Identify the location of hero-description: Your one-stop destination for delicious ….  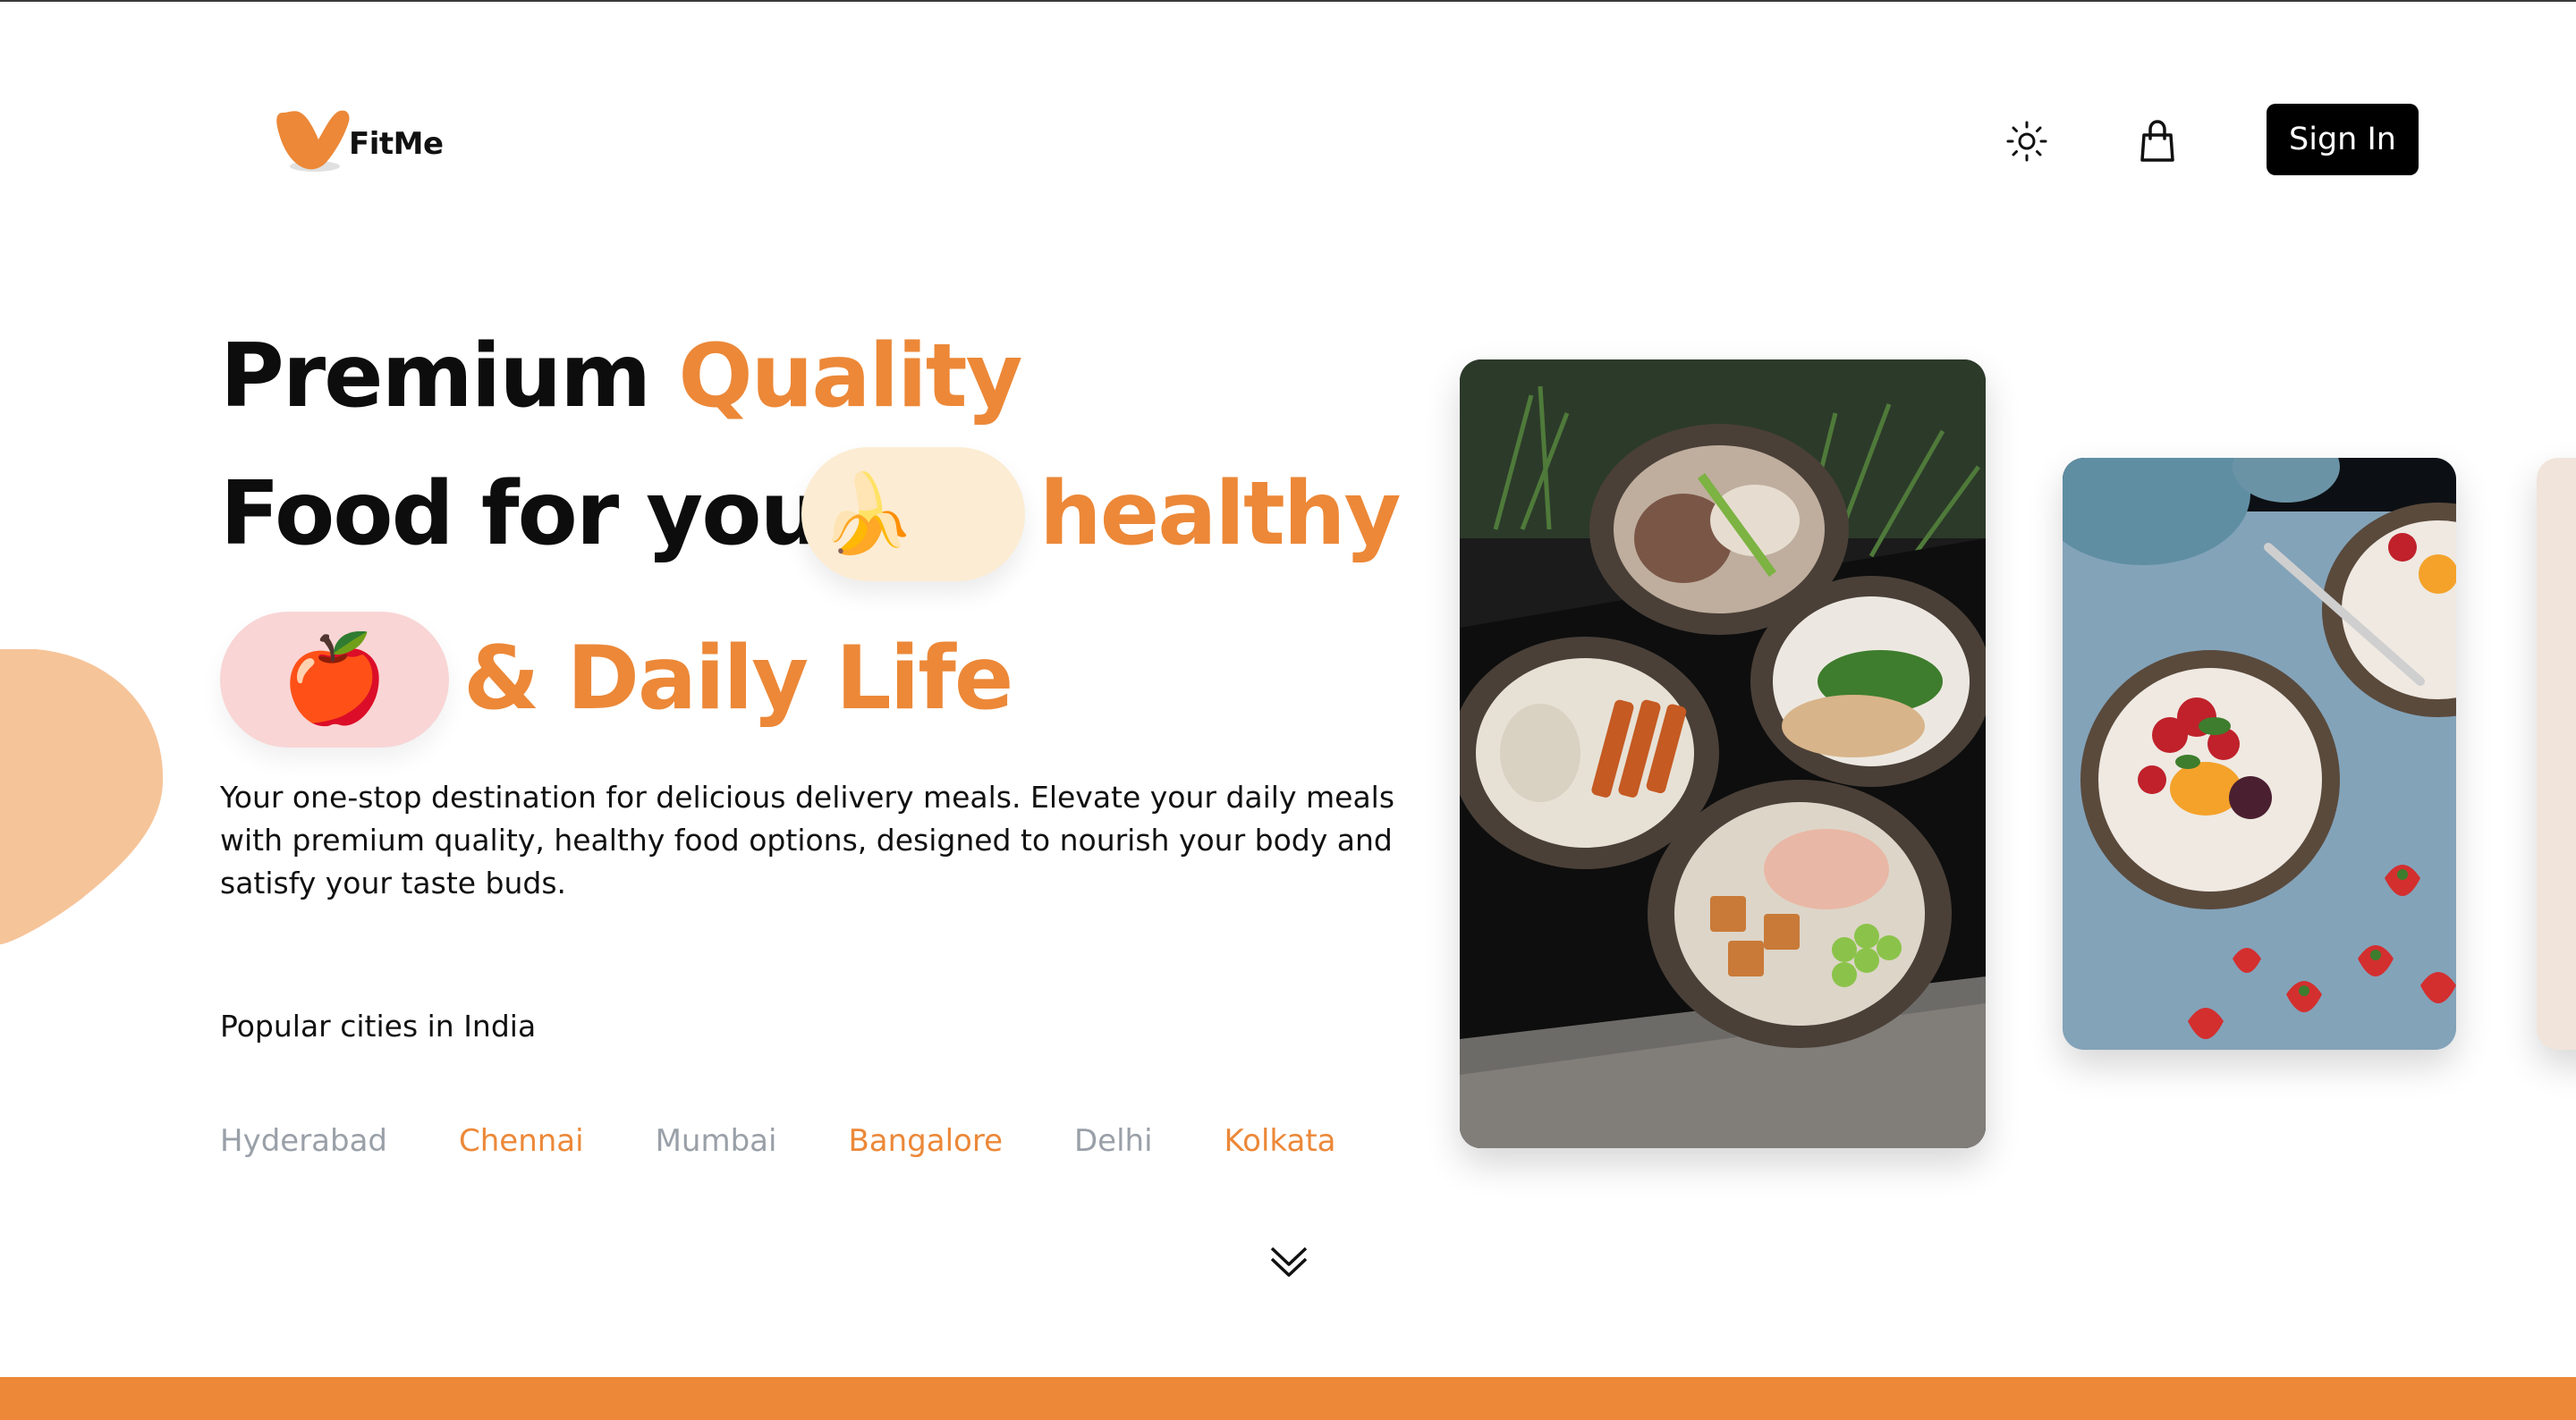
(807, 840).